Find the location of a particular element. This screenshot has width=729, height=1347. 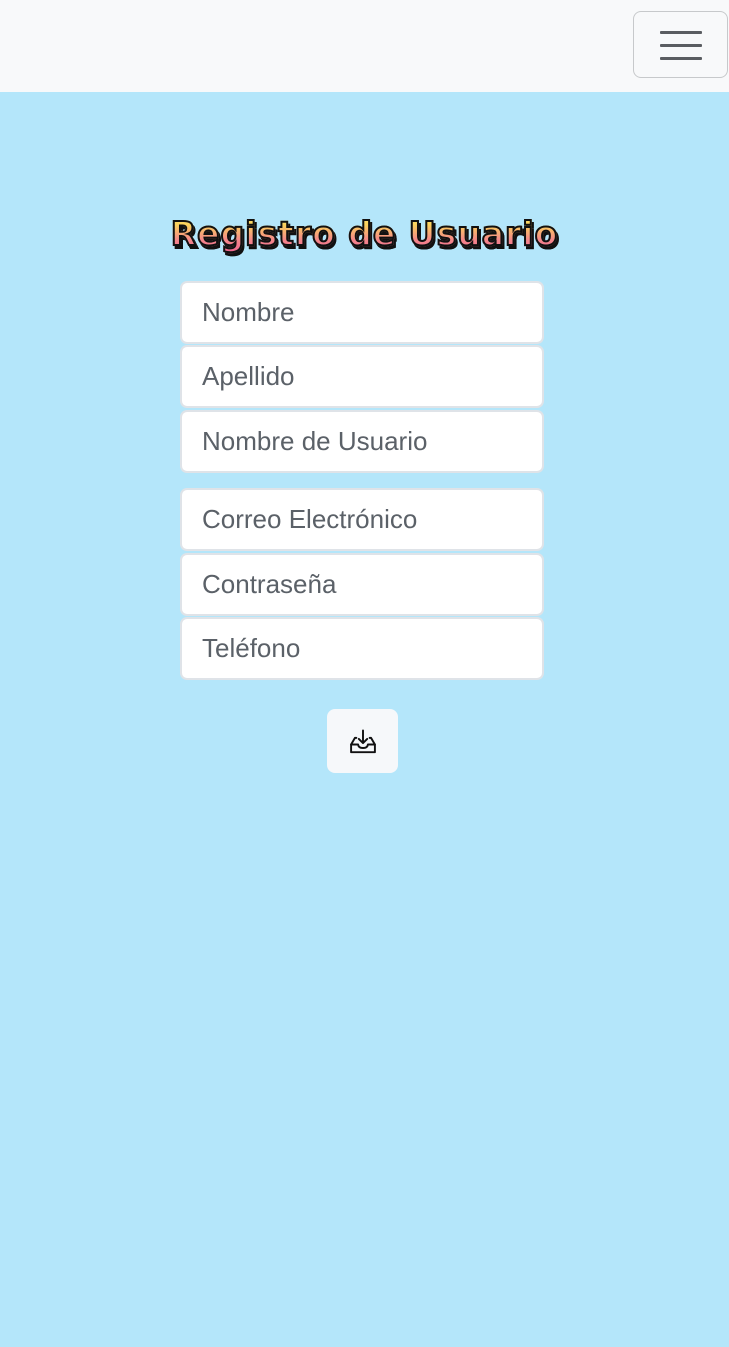

nombre-field is located at coordinates (362, 312).